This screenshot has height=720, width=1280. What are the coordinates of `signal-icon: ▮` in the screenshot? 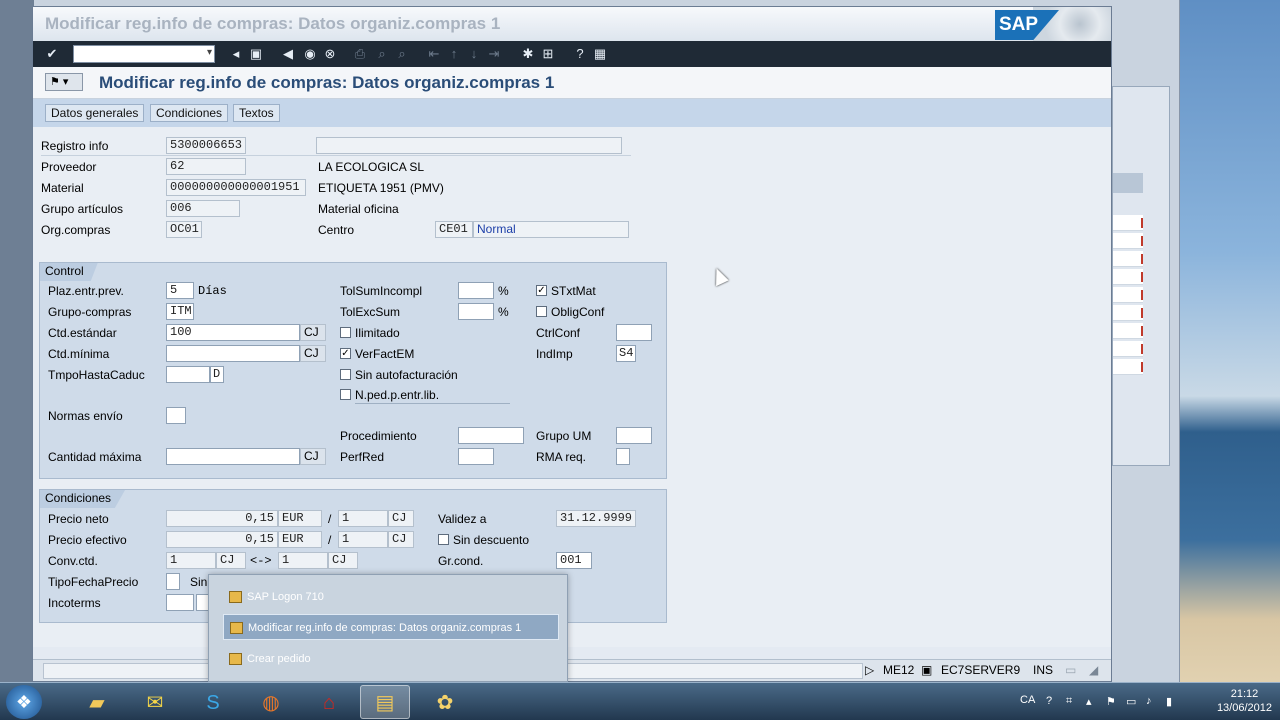 It's located at (1172, 701).